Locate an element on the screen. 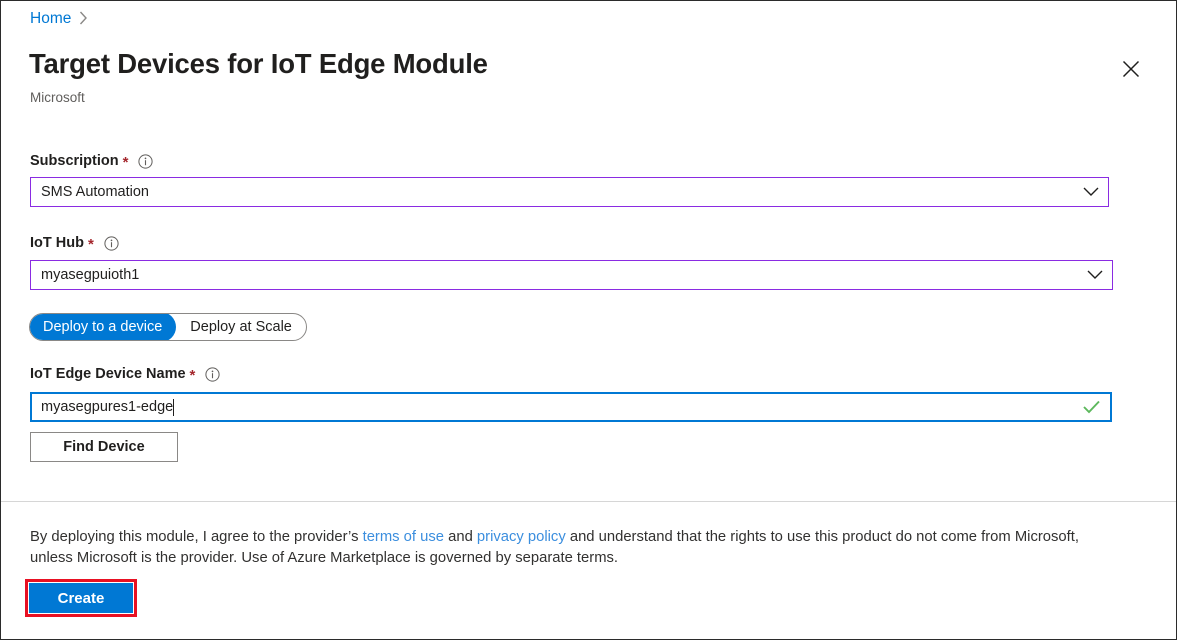 The width and height of the screenshot is (1177, 640). privacy-policy-link: privacy policy is located at coordinates (521, 537).